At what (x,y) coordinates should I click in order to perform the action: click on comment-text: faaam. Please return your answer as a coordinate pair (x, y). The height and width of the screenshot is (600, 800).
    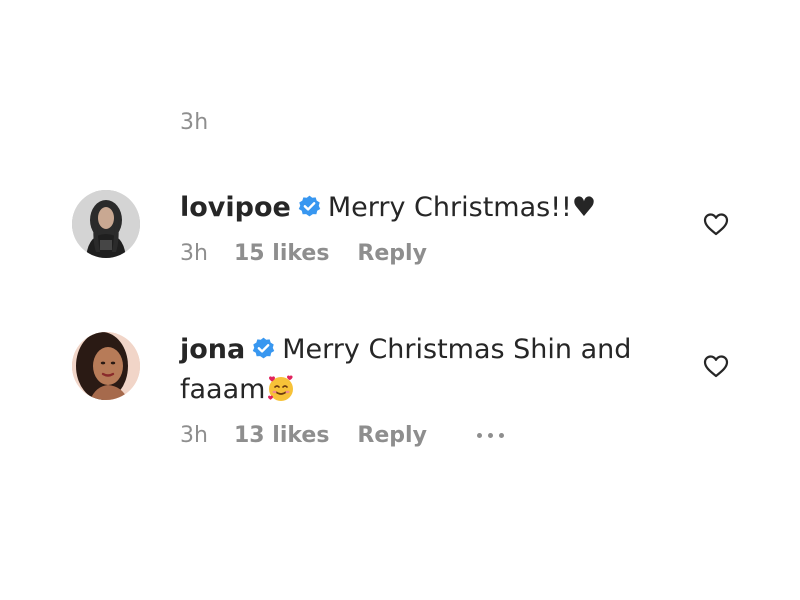
    Looking at the image, I should click on (223, 389).